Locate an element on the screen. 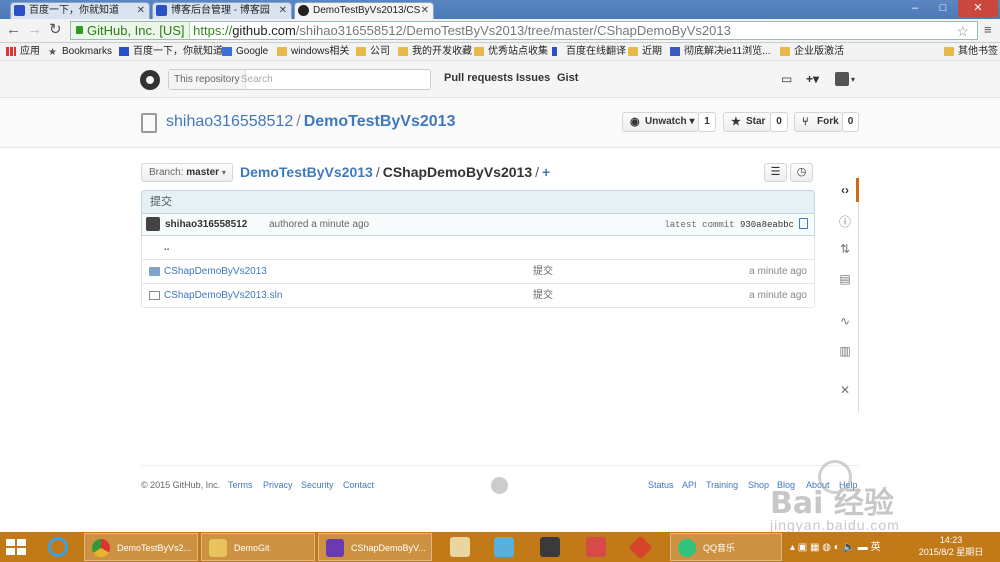 The image size is (1000, 562). code-icon: ‹› is located at coordinates (845, 190).